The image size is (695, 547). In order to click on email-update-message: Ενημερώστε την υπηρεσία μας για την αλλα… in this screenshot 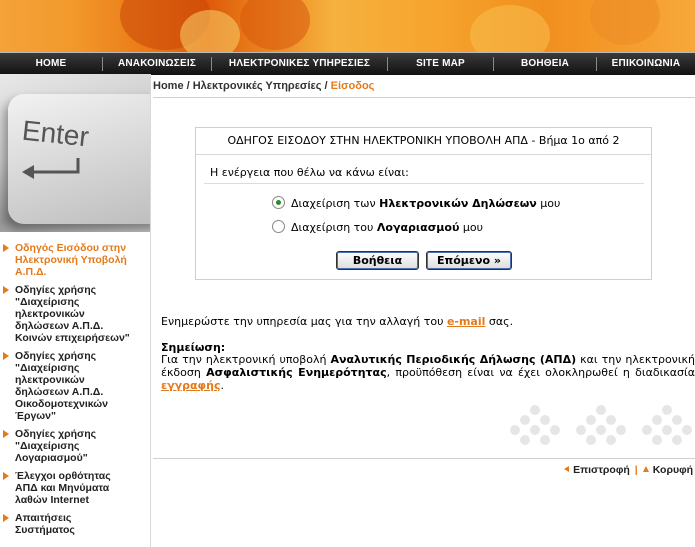, I will do `click(337, 321)`.